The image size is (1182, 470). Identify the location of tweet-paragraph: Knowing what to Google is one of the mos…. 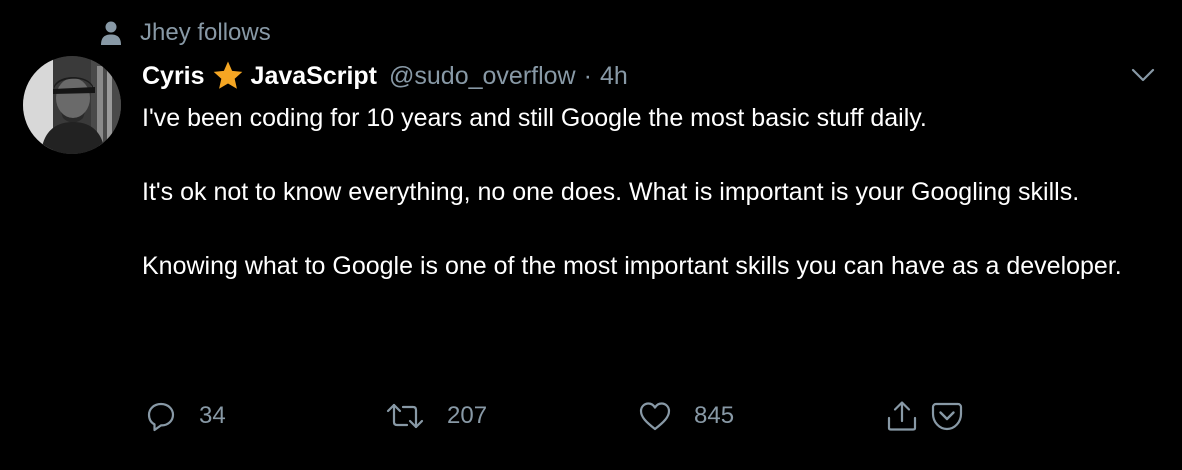
(632, 266).